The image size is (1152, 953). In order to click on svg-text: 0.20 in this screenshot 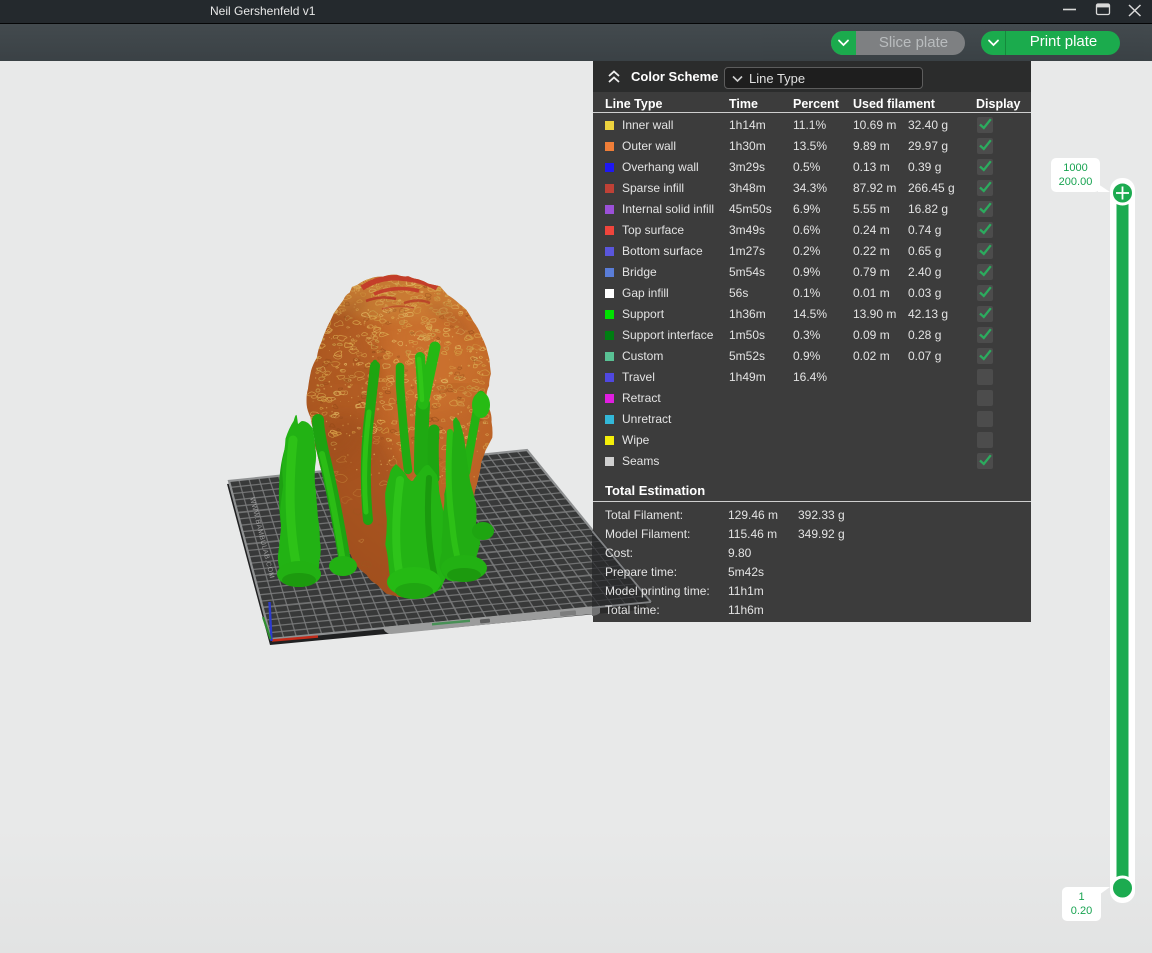, I will do `click(1081, 911)`.